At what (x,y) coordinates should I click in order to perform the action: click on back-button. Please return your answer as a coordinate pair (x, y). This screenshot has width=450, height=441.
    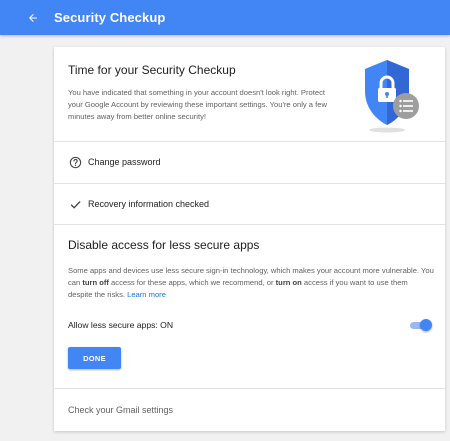
    Looking at the image, I should click on (33, 18).